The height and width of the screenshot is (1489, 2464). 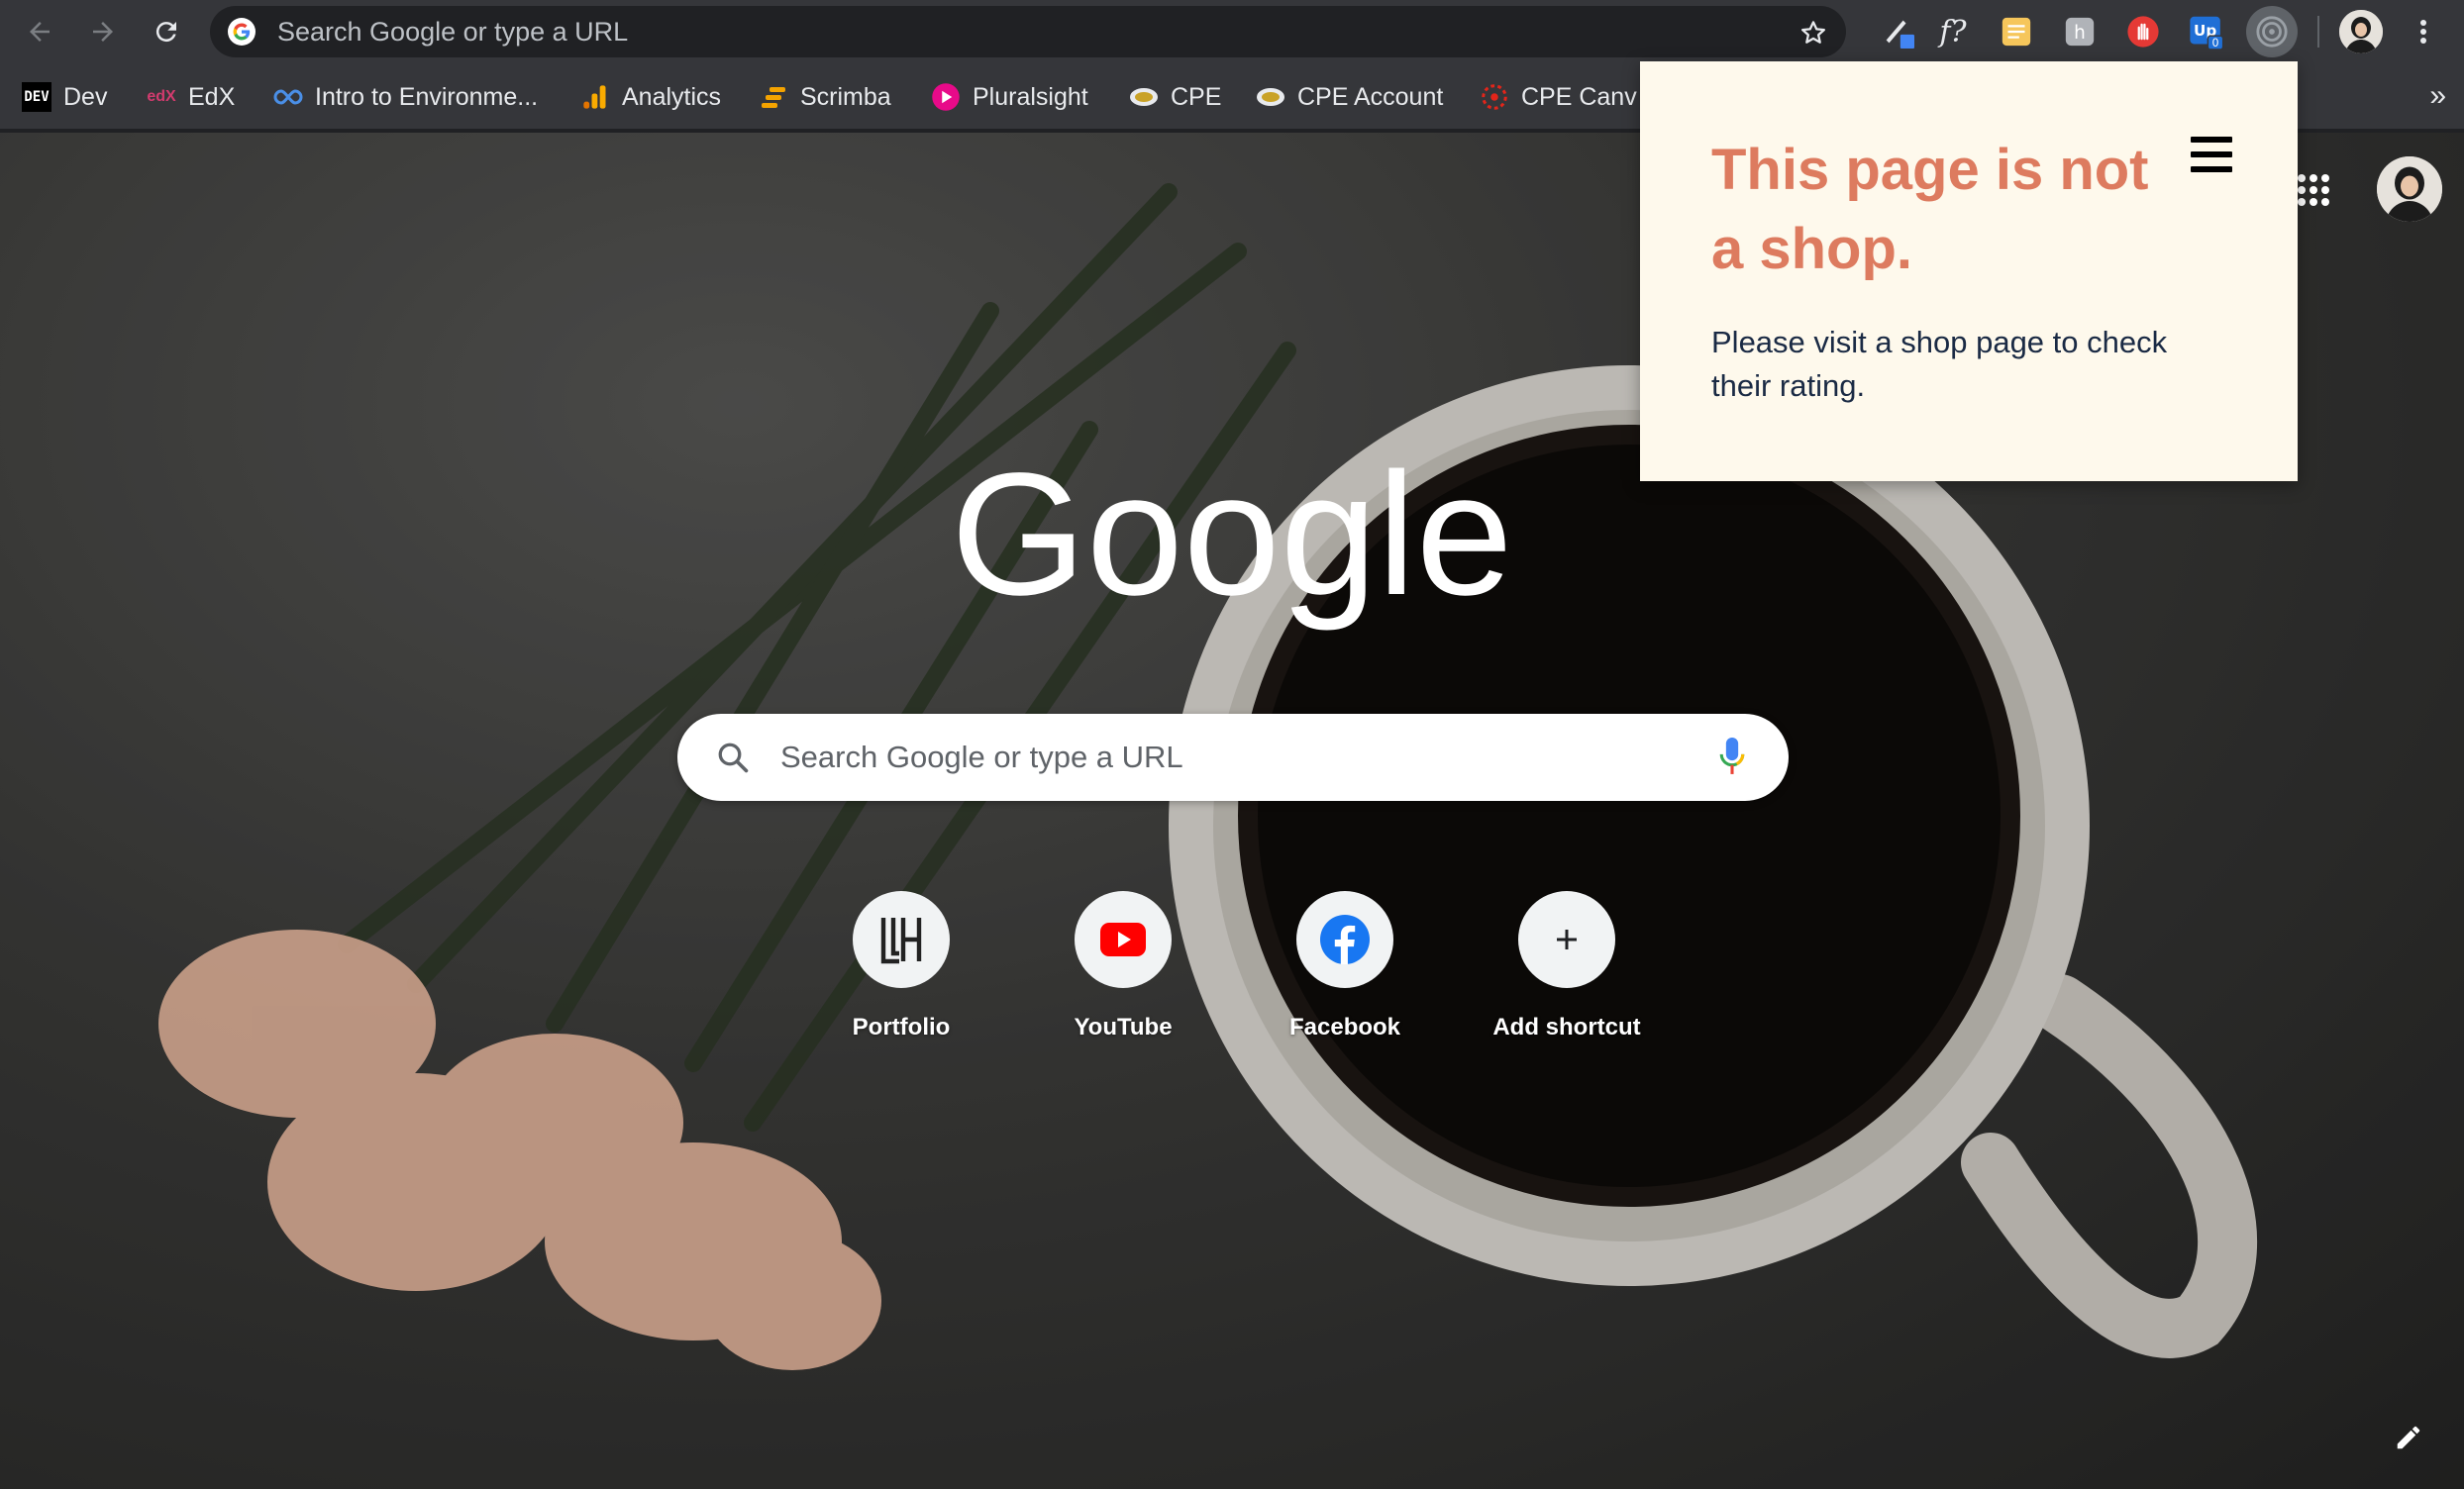 I want to click on arrow-left-icon, so click(x=40, y=32).